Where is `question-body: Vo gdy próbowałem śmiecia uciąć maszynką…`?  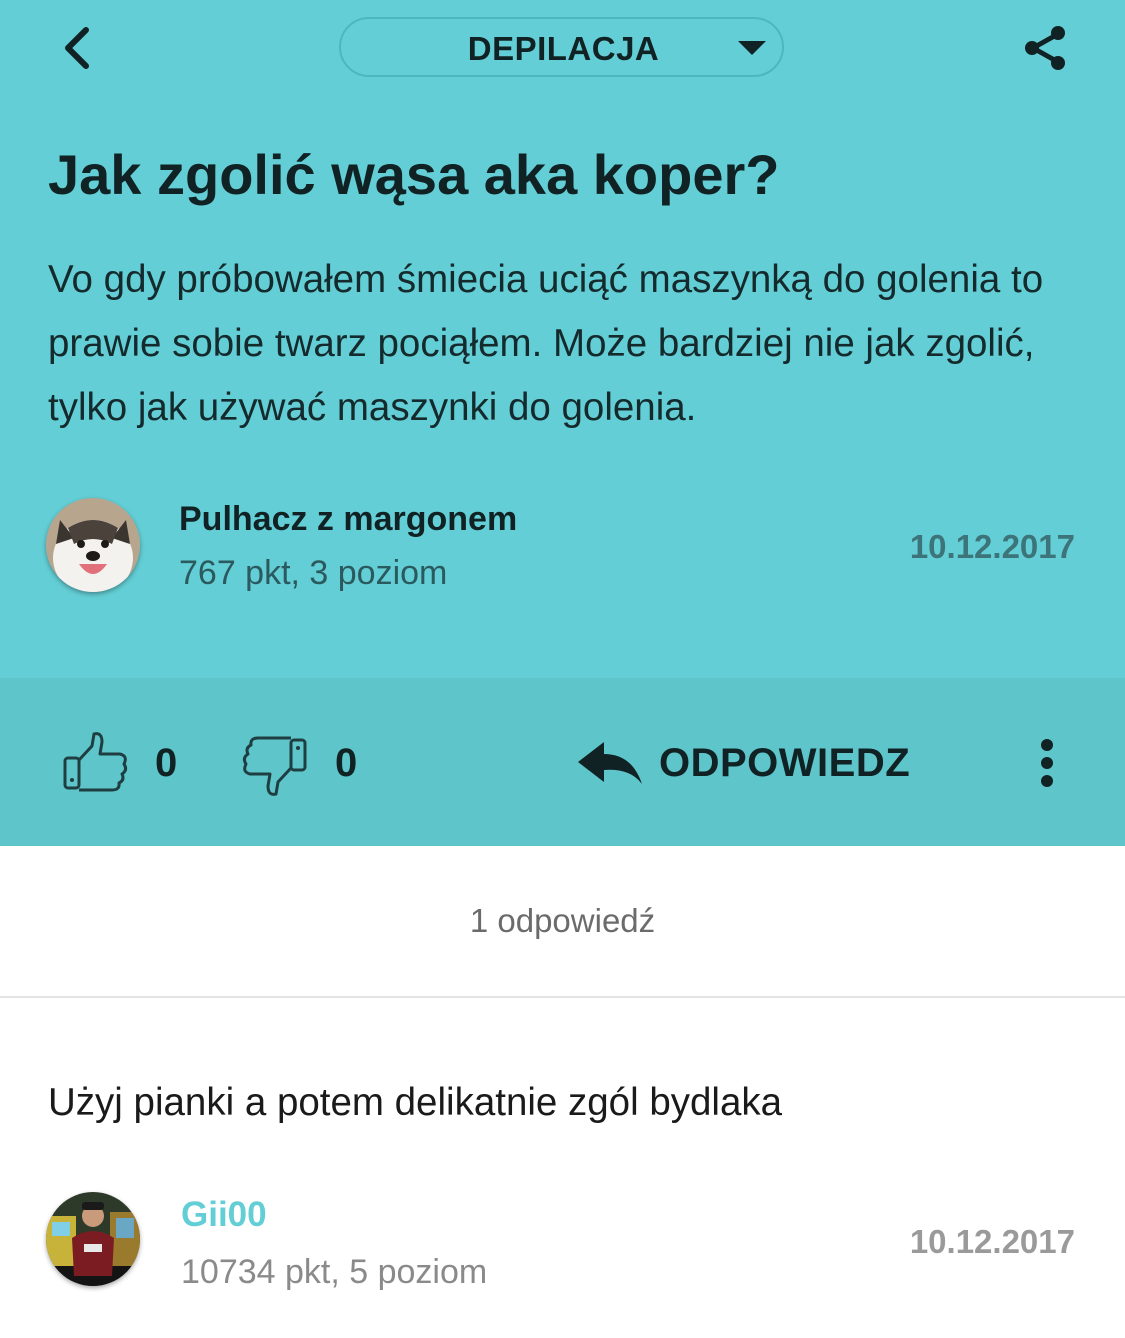
question-body: Vo gdy próbowałem śmiecia uciąć maszynką… is located at coordinates (546, 343).